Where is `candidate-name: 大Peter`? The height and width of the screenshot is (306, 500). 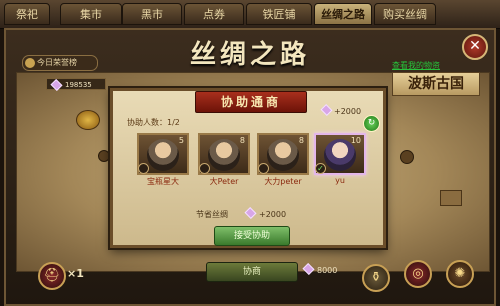 candidate-name: 大Peter is located at coordinates (224, 181).